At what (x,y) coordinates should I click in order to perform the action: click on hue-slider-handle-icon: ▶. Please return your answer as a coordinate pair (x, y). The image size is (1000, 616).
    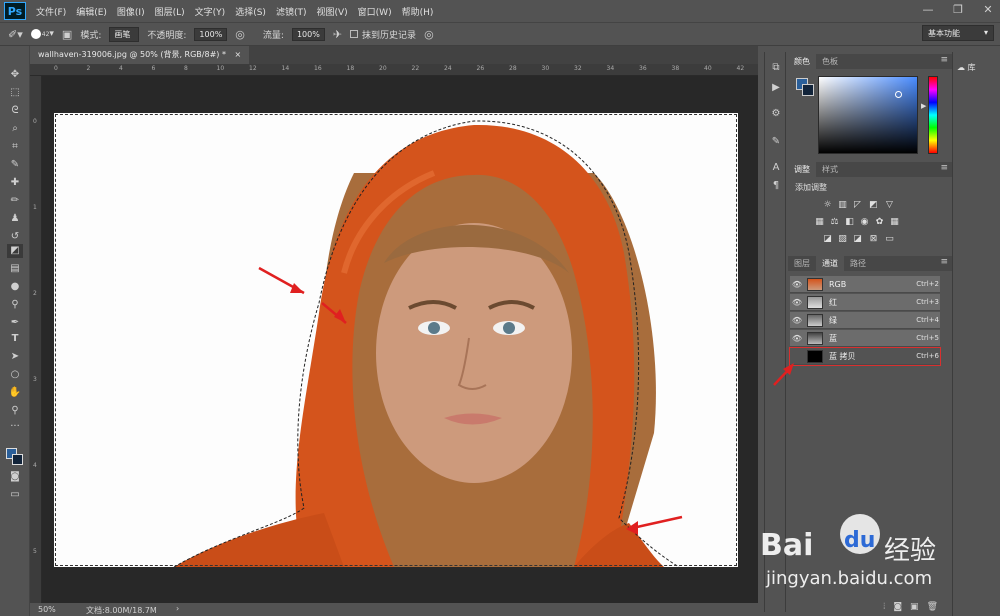
    Looking at the image, I should click on (923, 106).